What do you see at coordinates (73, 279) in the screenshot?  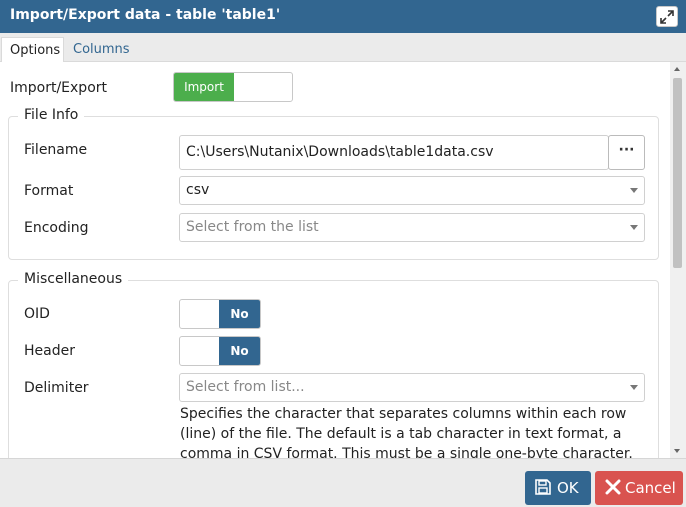 I see `miscellaneous-legend: Miscellaneous` at bounding box center [73, 279].